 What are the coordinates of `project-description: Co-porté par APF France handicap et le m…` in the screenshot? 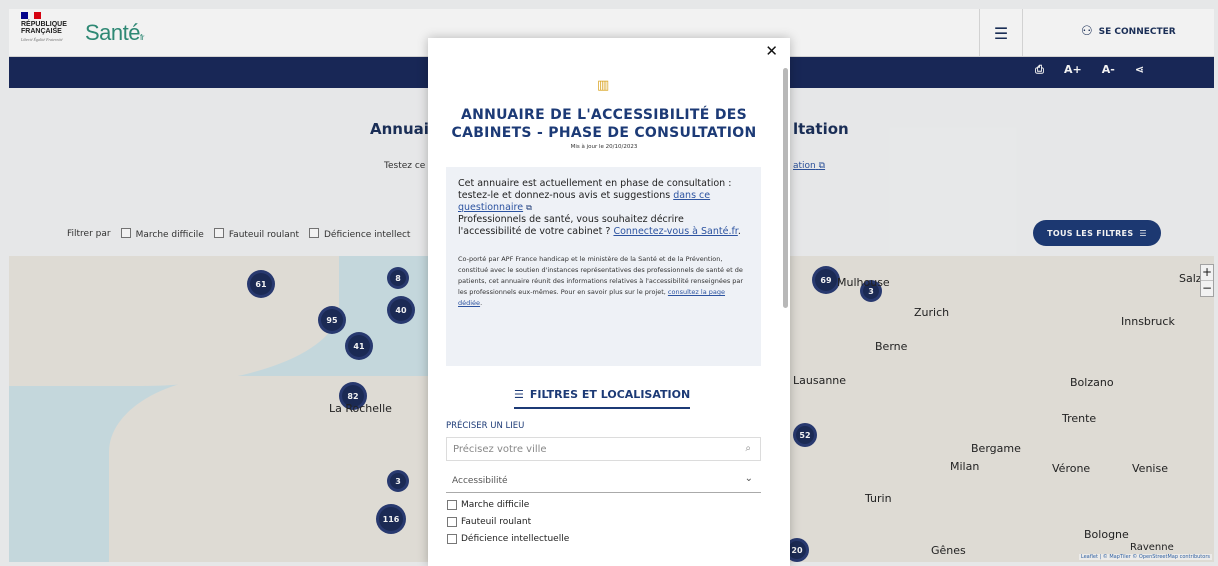 It's located at (603, 281).